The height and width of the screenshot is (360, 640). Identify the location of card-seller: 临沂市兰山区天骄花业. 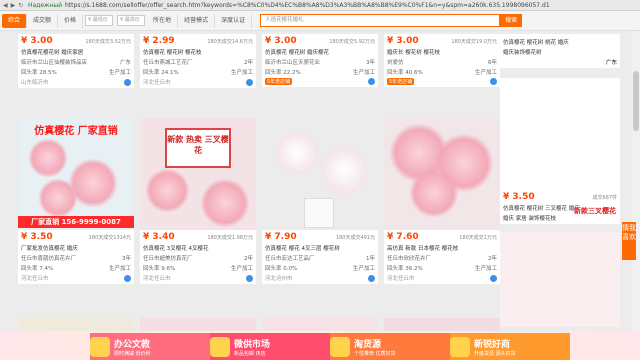
(292, 62).